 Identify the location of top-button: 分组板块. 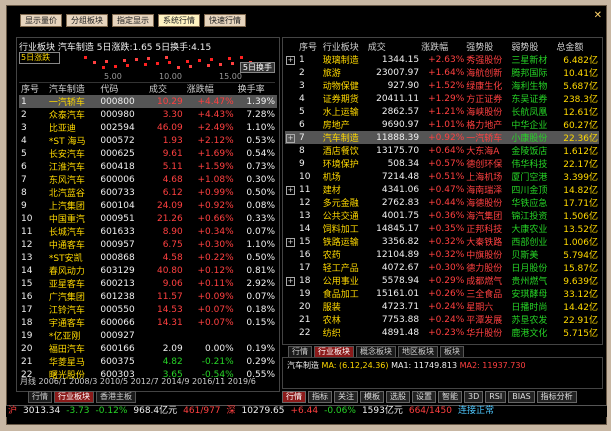
(87, 20).